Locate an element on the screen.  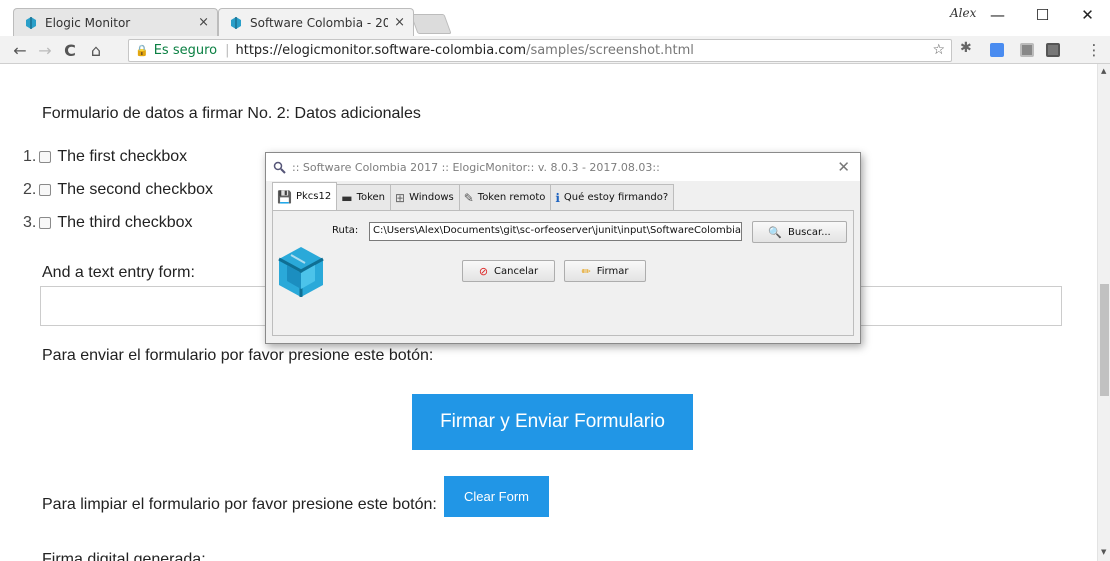
list-number: 2. is located at coordinates (30, 189).